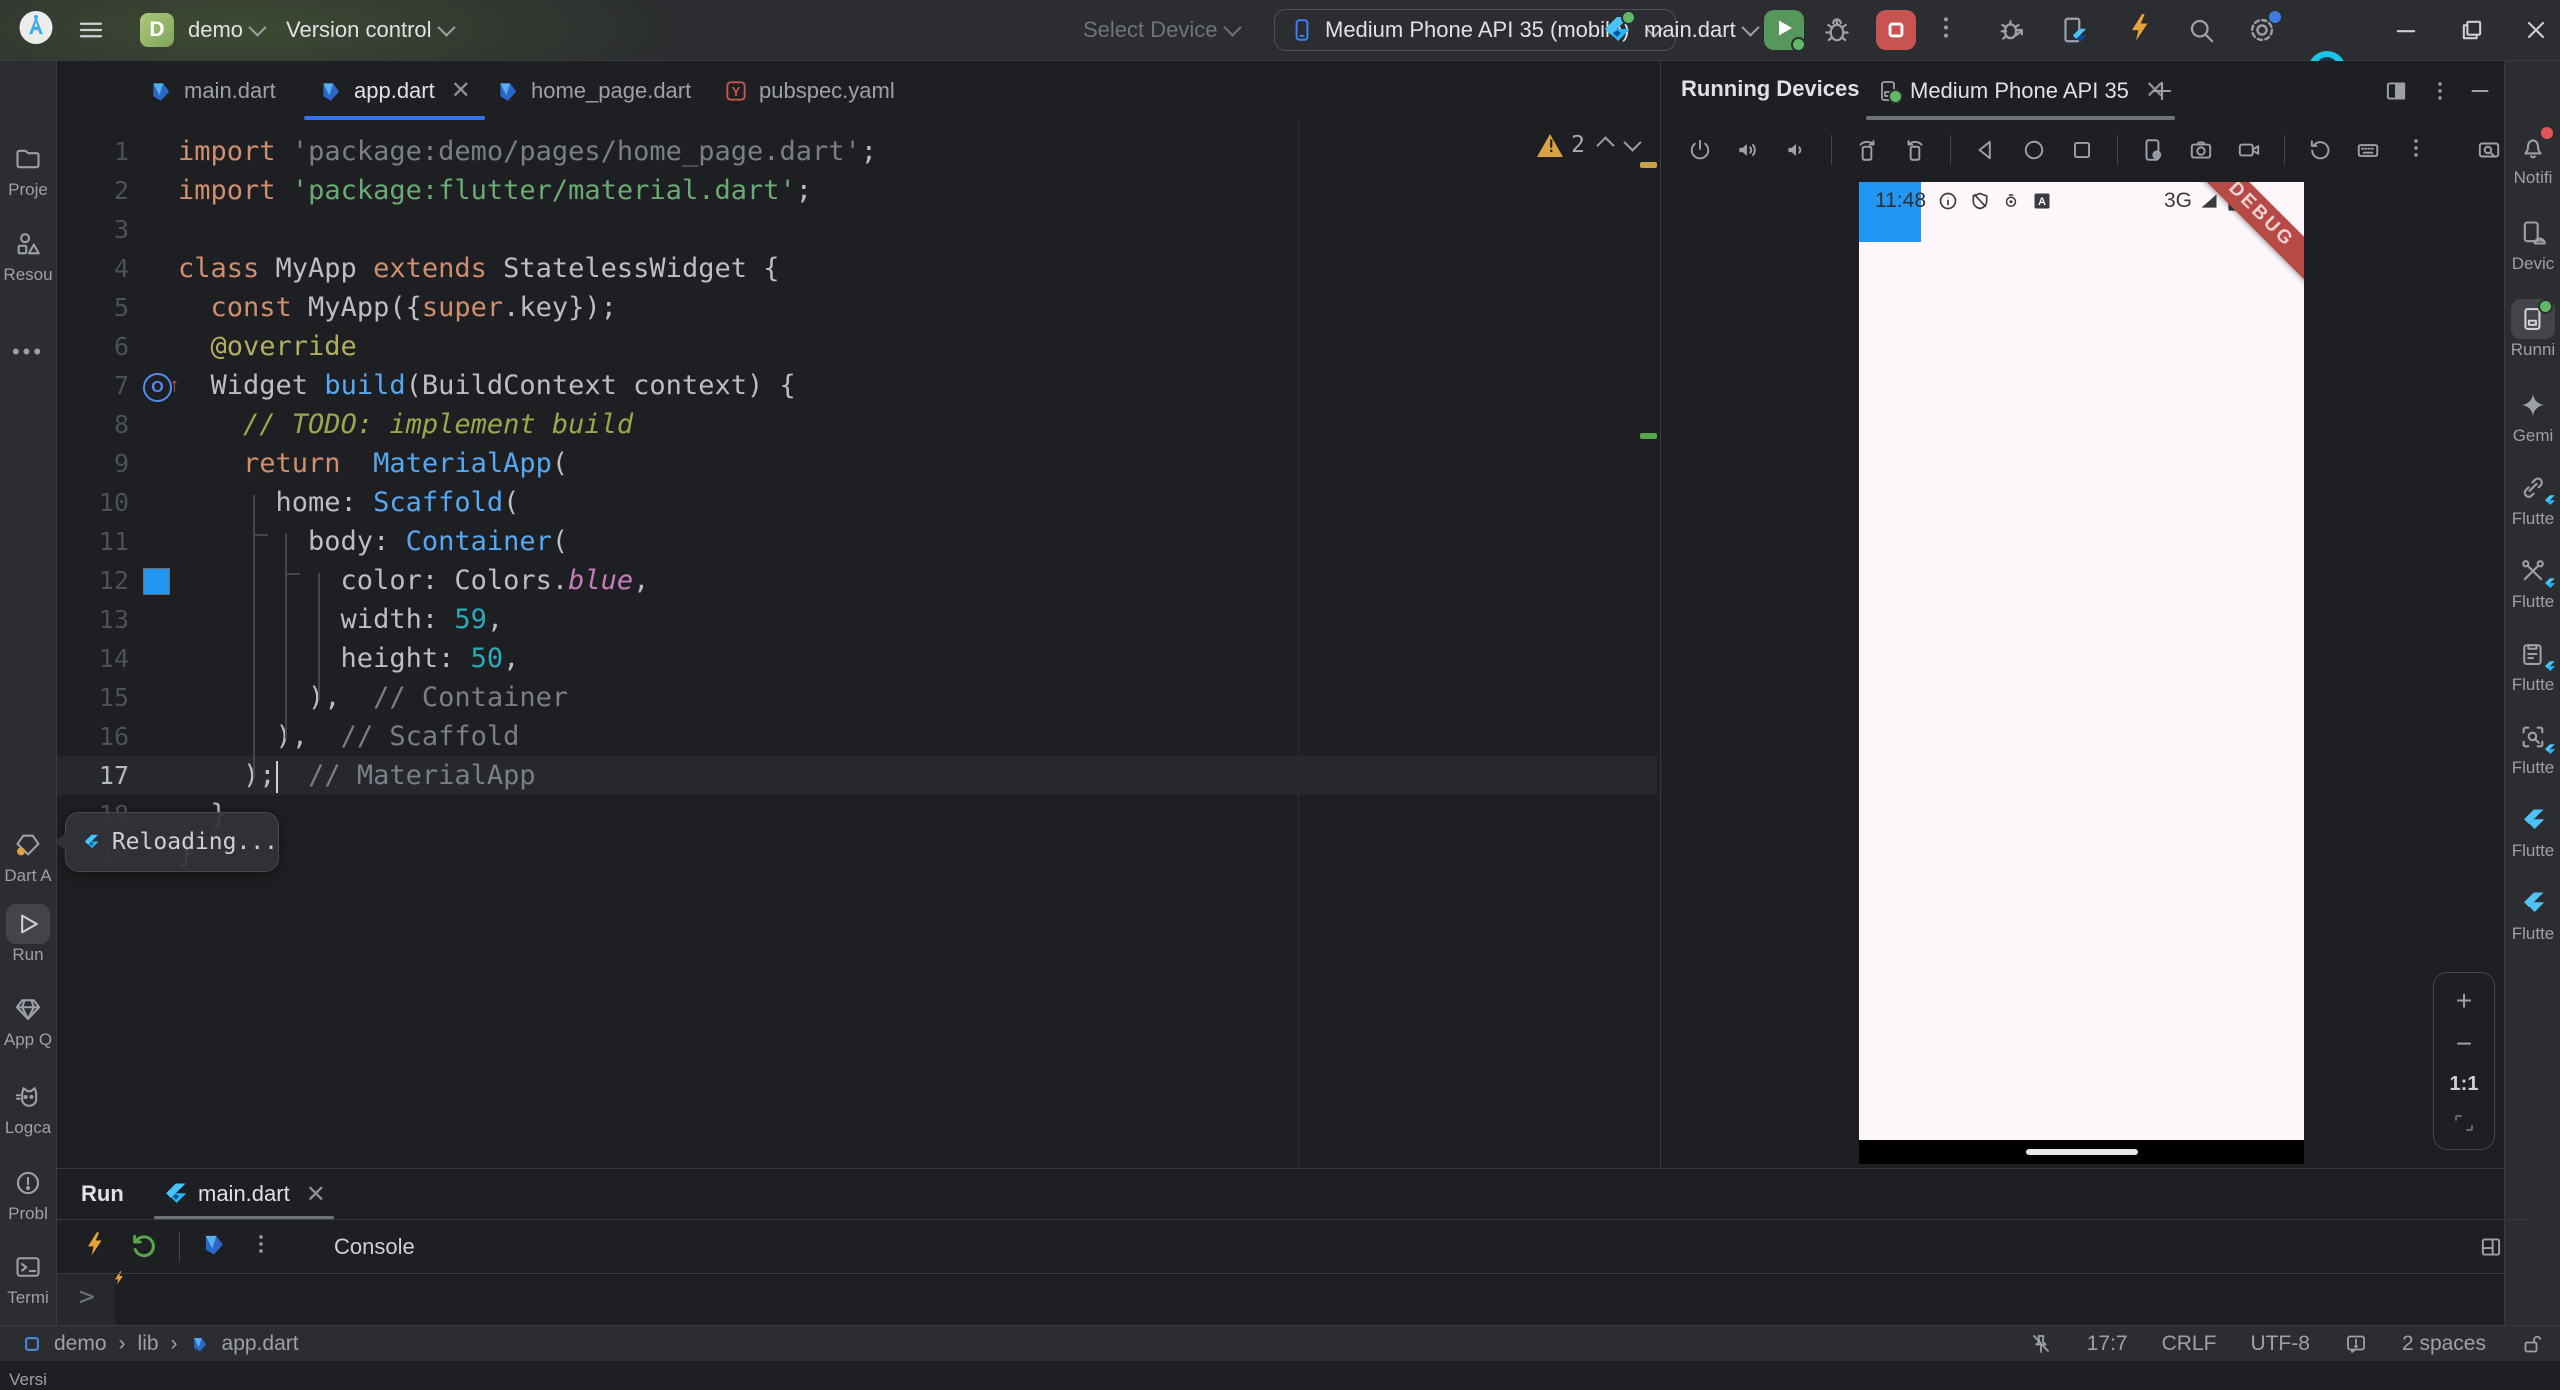  Describe the element at coordinates (857, 268) in the screenshot. I see `code-line-4: 4 class MyApp extends StatelessWidget {` at that location.